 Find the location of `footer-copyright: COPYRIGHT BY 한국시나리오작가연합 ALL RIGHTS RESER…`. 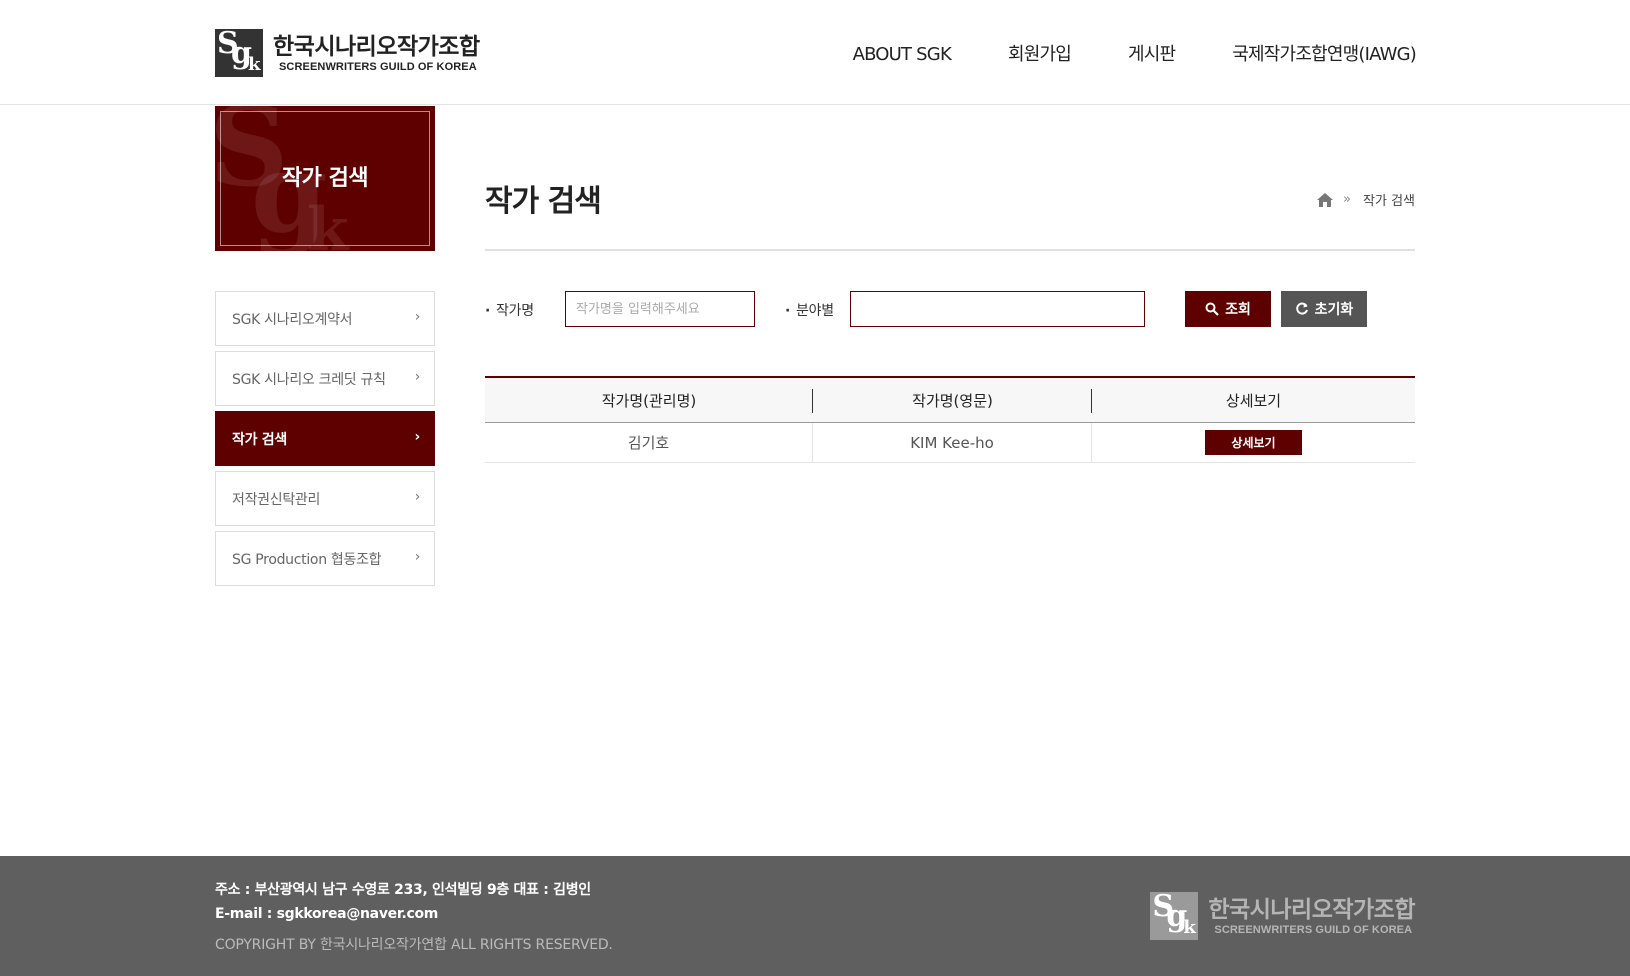

footer-copyright: COPYRIGHT BY 한국시나리오작가연합 ALL RIGHTS RESER… is located at coordinates (414, 945).